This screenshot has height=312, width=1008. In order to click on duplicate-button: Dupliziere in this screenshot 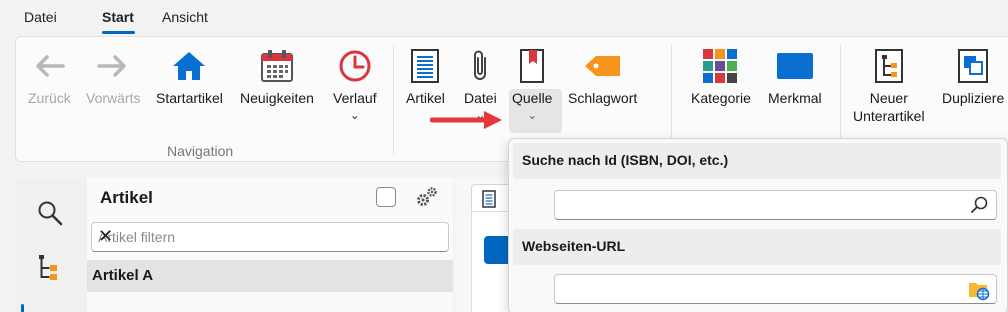, I will do `click(973, 75)`.